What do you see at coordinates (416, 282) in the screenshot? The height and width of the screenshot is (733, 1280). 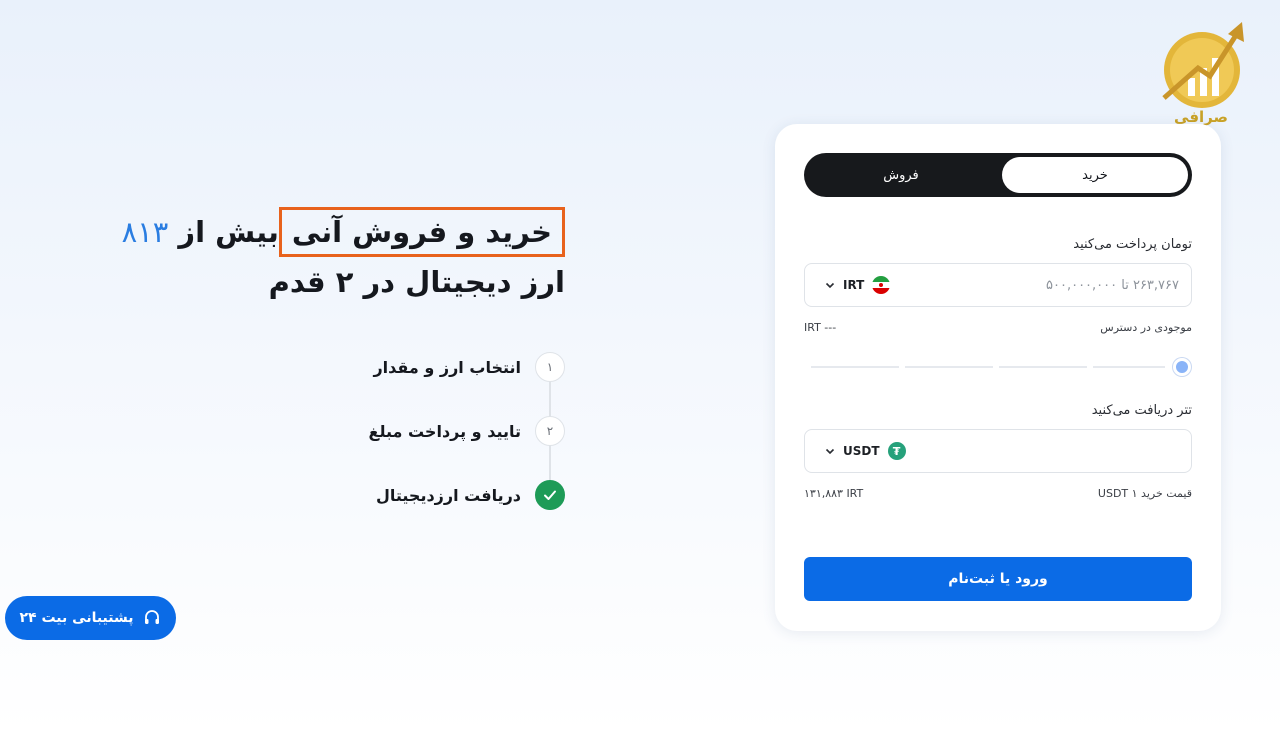 I see `headline-line-2: ارز دیجیتال در ۲ قدم` at bounding box center [416, 282].